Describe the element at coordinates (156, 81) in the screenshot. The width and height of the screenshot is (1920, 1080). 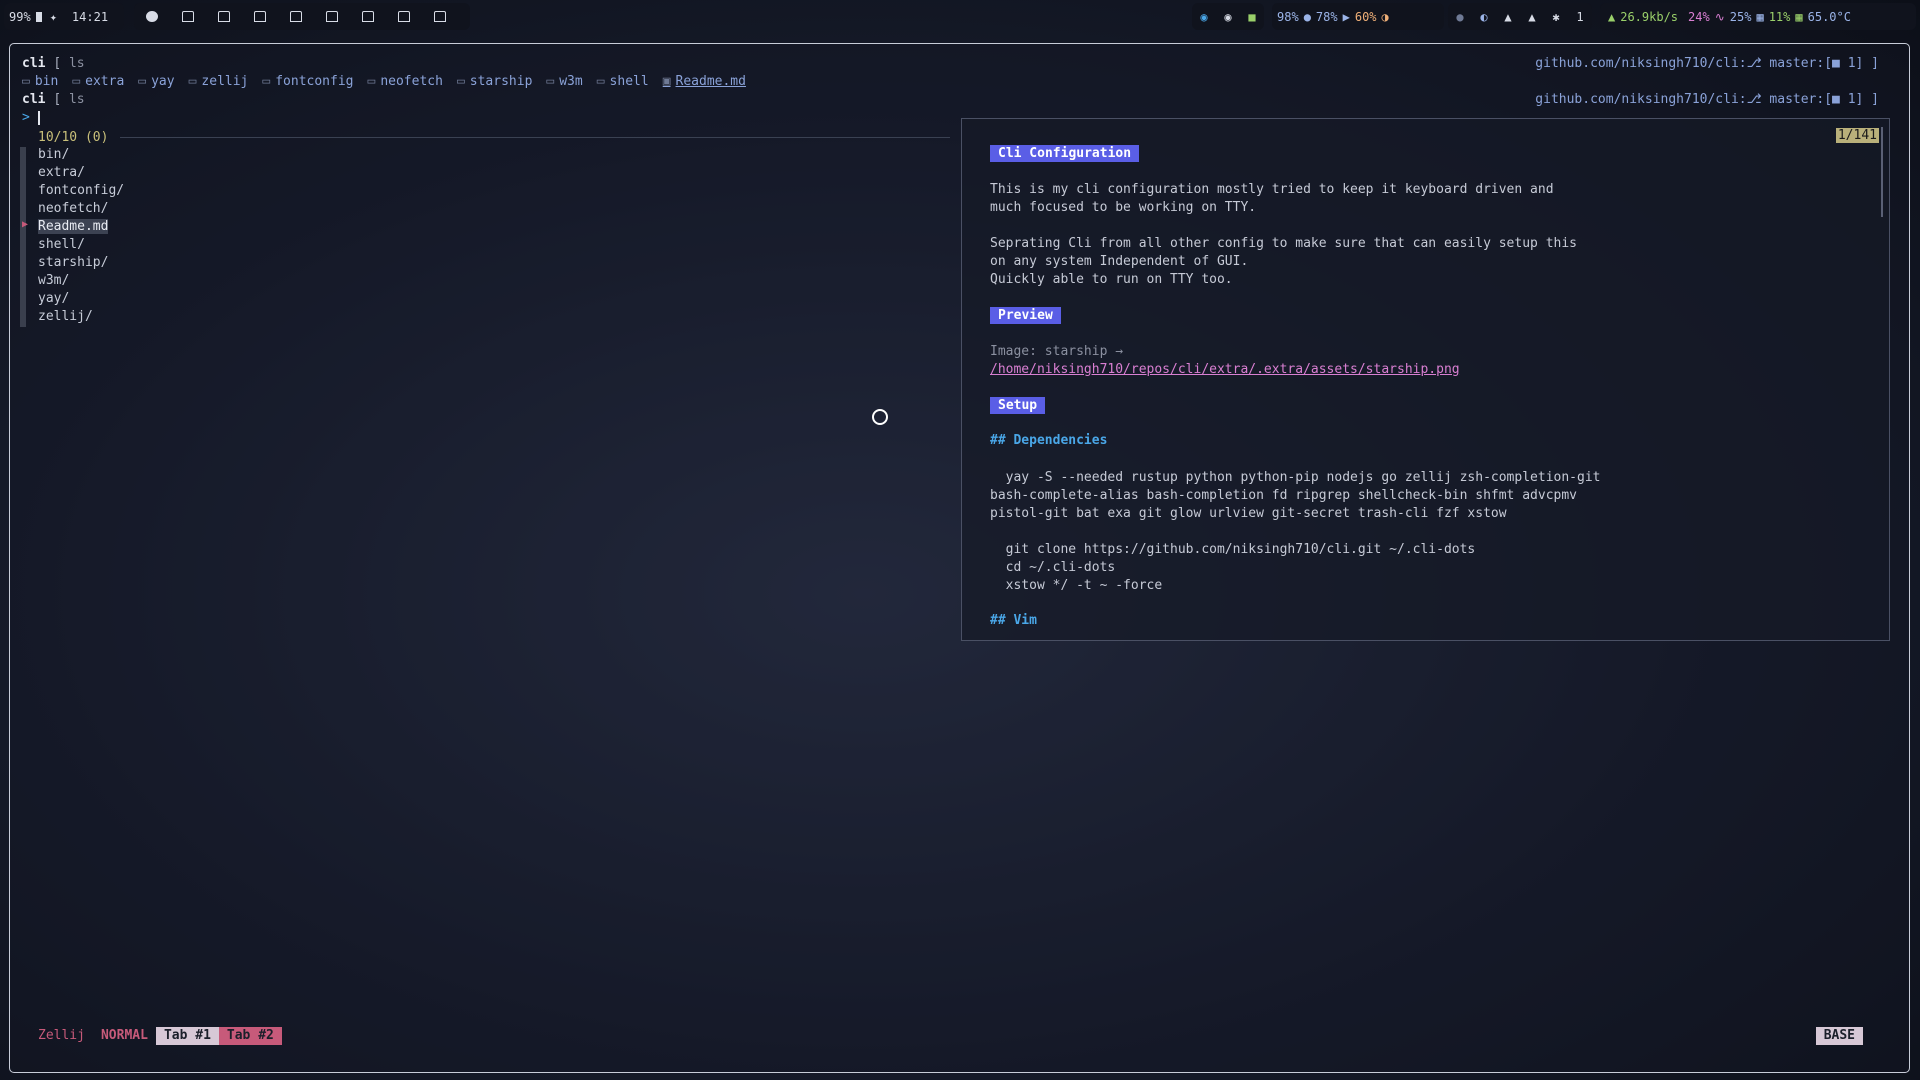
I see `ls-item-yay: ▭ yay` at that location.